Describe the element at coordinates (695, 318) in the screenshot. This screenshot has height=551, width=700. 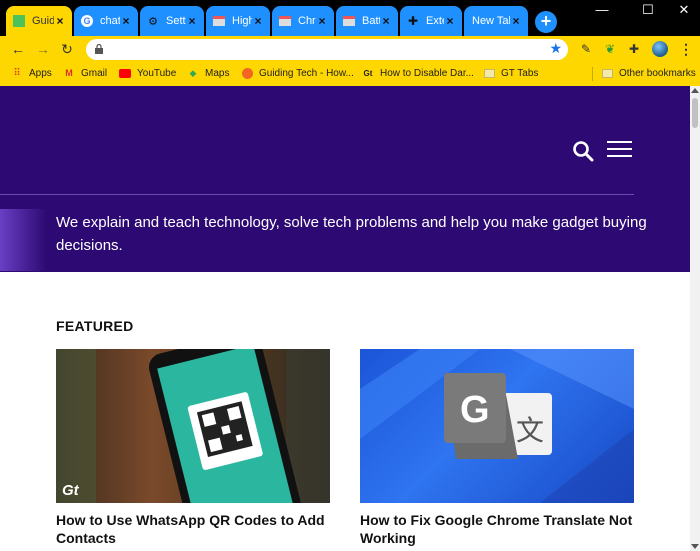
I see `vertical-scrollbar` at that location.